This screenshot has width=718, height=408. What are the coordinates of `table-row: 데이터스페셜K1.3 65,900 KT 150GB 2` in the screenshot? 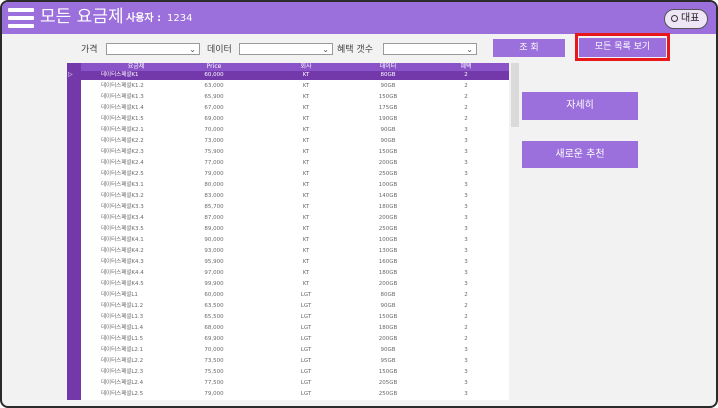 It's located at (295, 97).